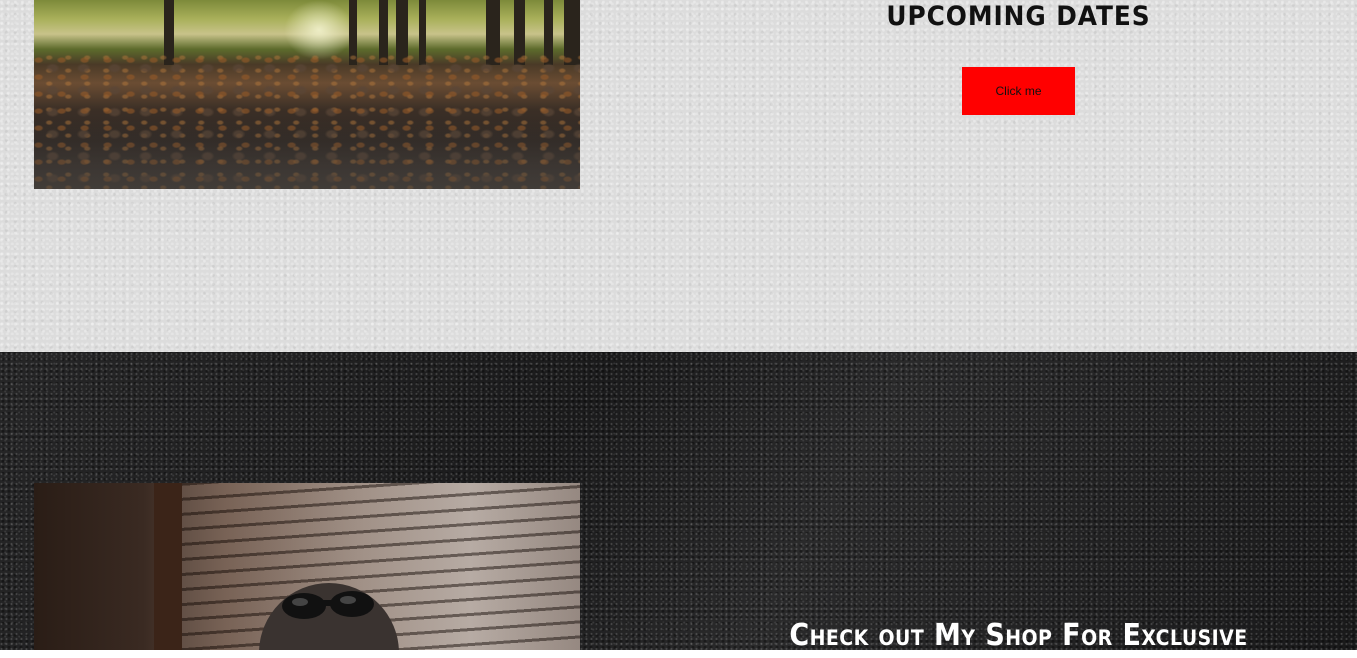 This screenshot has height=658, width=1357. Describe the element at coordinates (307, 94) in the screenshot. I see `forest-path-image` at that location.